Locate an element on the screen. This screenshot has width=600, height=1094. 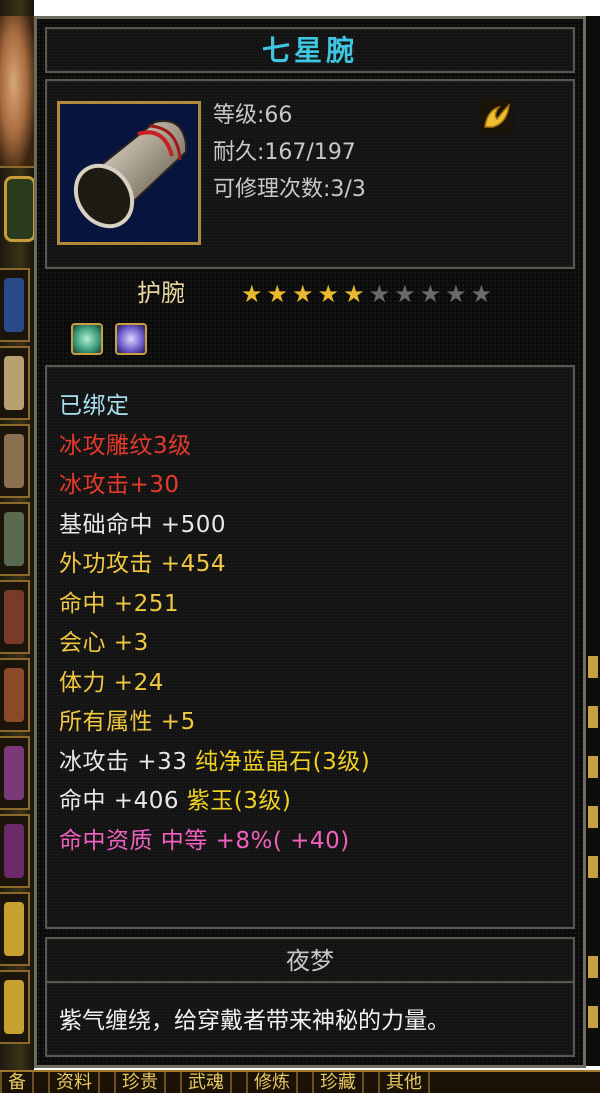
title-panel: 七星腕 is located at coordinates (310, 50).